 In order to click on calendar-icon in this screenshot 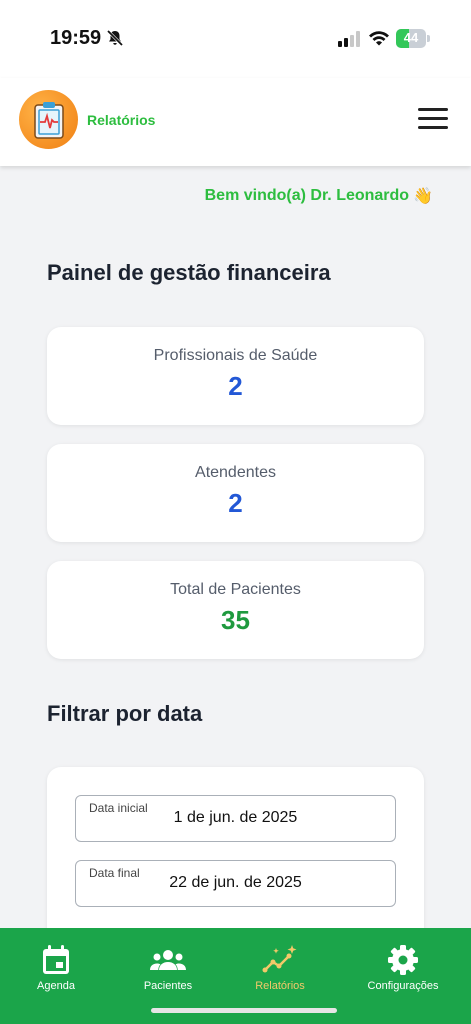, I will do `click(56, 959)`.